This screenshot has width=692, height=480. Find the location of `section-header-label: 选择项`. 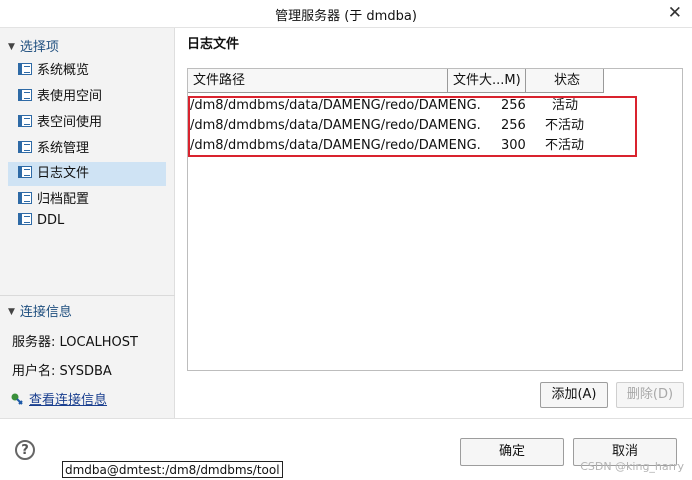

section-header-label: 选择项 is located at coordinates (39, 47).